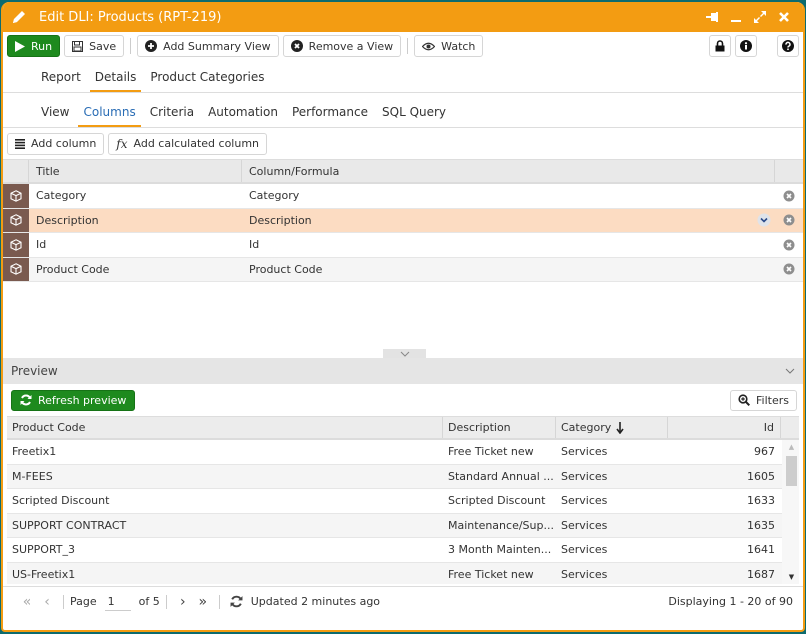 This screenshot has width=806, height=634. I want to click on column-formula: Product Code, so click(508, 269).